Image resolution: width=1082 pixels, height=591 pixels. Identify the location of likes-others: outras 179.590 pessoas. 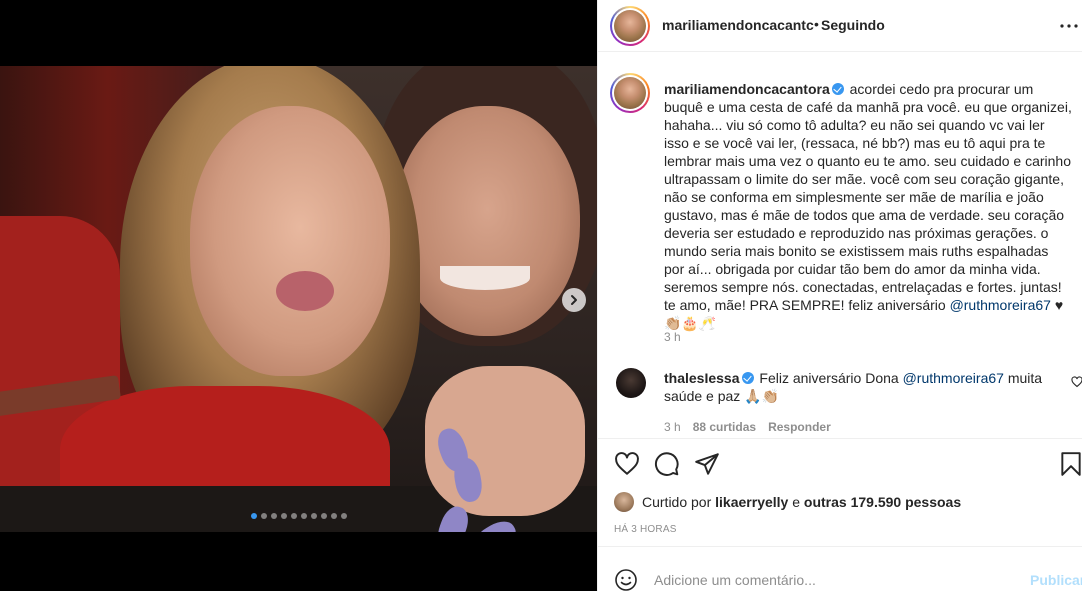
(882, 502).